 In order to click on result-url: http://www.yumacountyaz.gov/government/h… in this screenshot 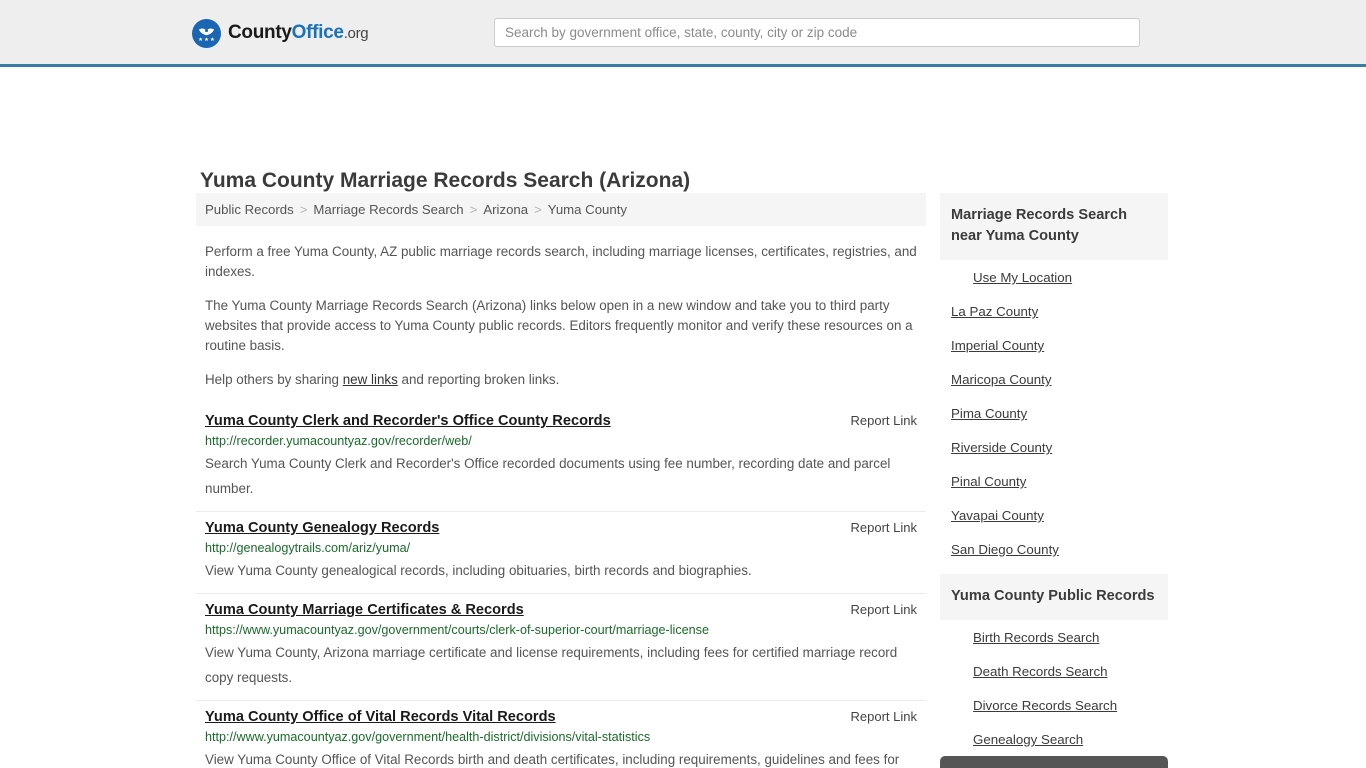, I will do `click(428, 737)`.